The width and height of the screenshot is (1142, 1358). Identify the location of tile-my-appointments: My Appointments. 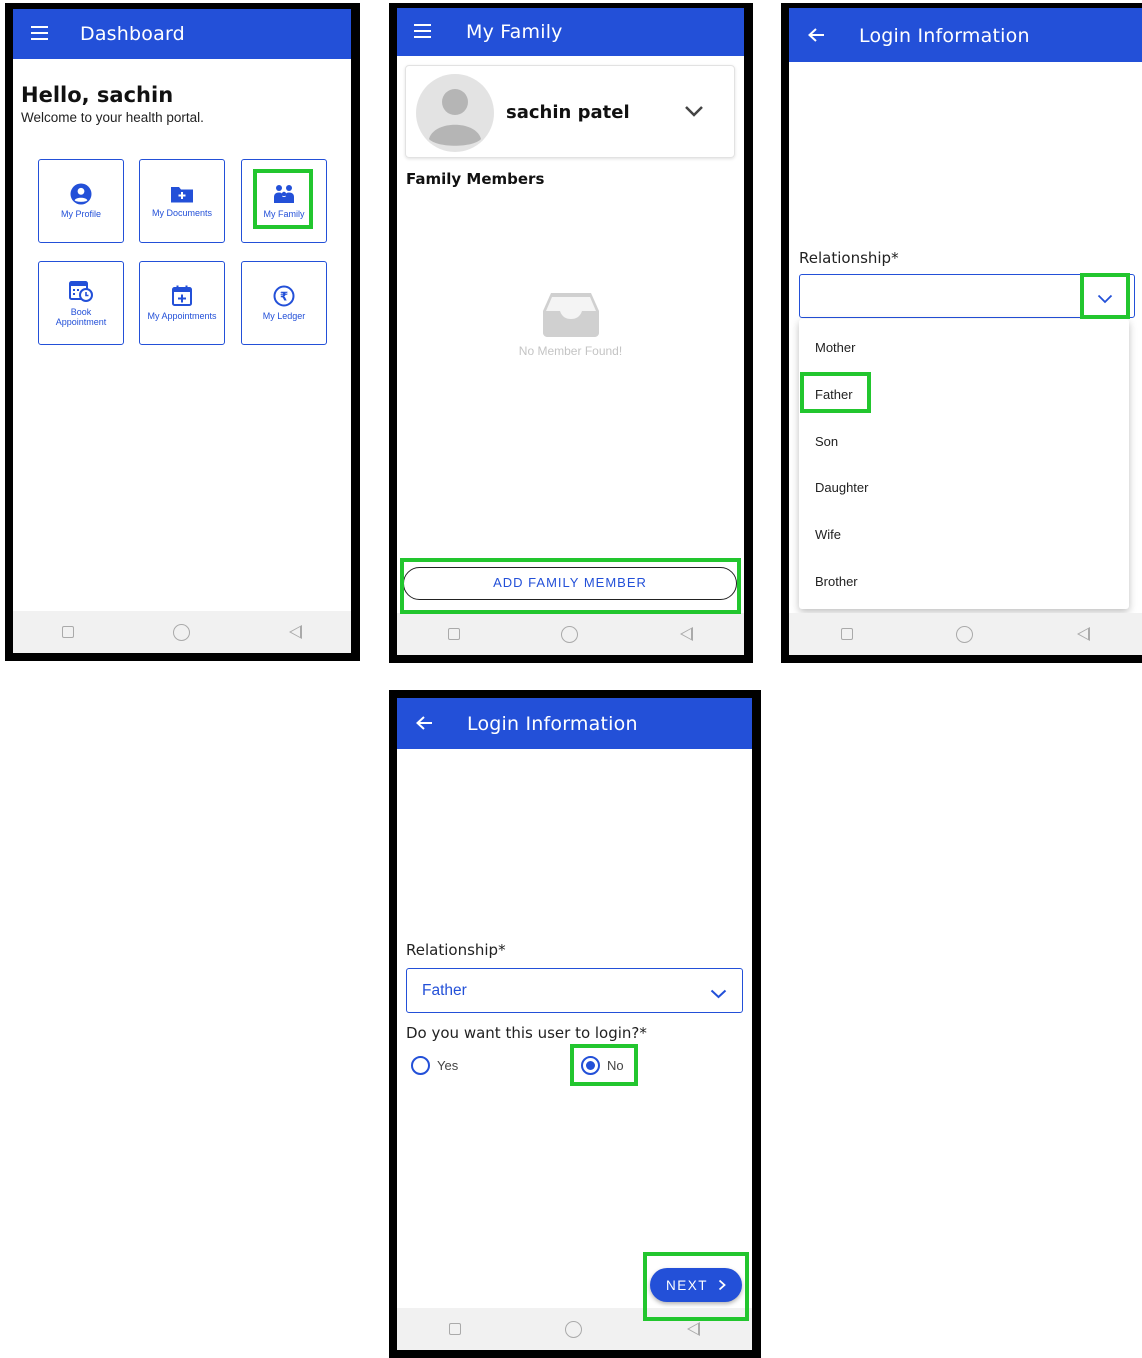
(182, 303).